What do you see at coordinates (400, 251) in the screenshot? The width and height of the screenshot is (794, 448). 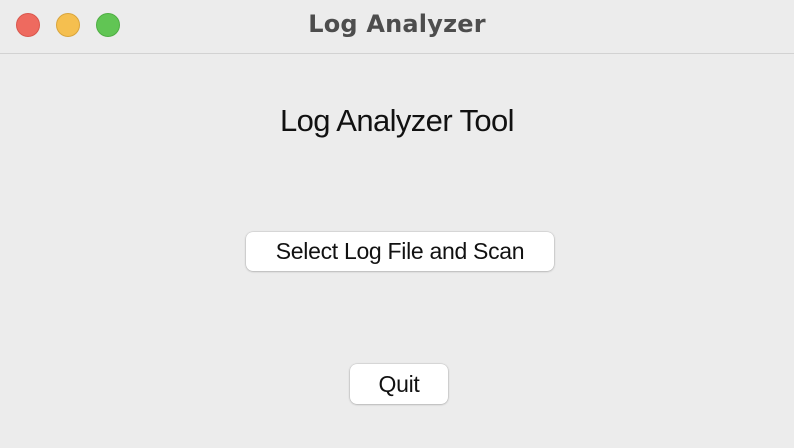 I see `select-log-file-and-scan-button: Select Log File and Scan` at bounding box center [400, 251].